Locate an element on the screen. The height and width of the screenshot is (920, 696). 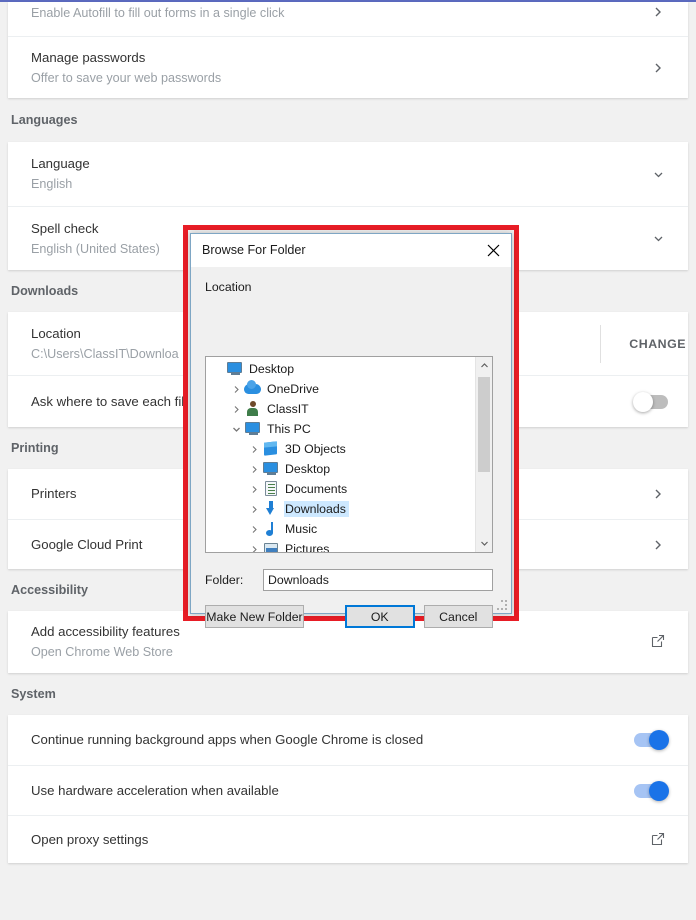
music-icon is located at coordinates (271, 529).